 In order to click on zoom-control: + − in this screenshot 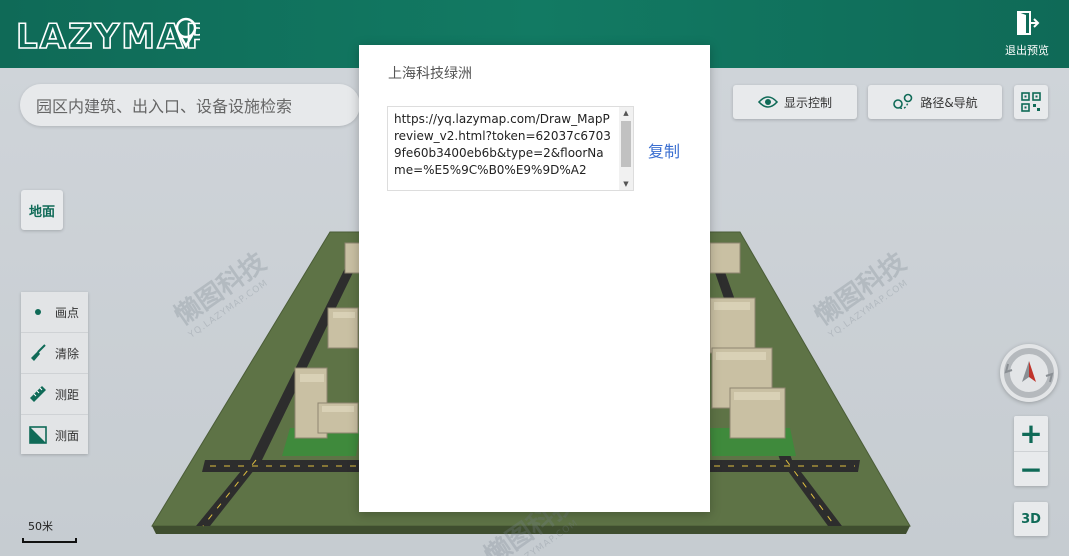, I will do `click(1031, 451)`.